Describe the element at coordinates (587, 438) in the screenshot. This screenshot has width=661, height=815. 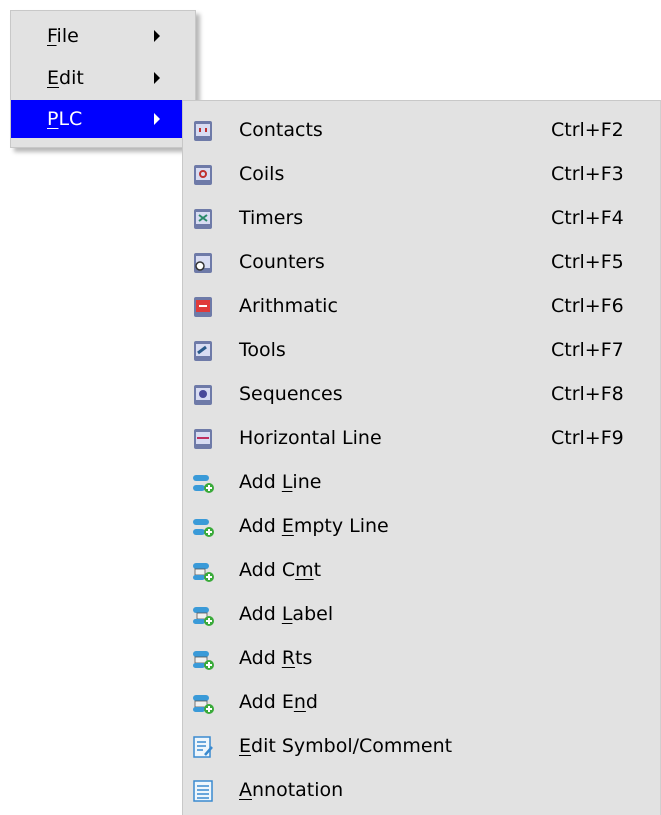
I see `shortcut-label: Ctrl+F9` at that location.